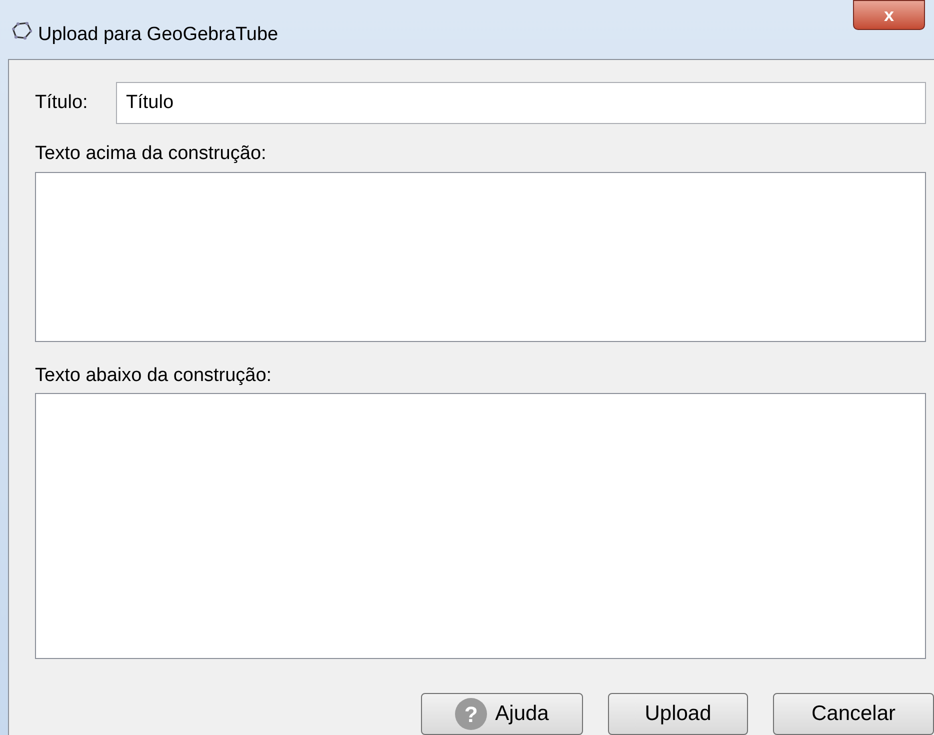 The width and height of the screenshot is (934, 735). I want to click on title-field: Título, so click(521, 103).